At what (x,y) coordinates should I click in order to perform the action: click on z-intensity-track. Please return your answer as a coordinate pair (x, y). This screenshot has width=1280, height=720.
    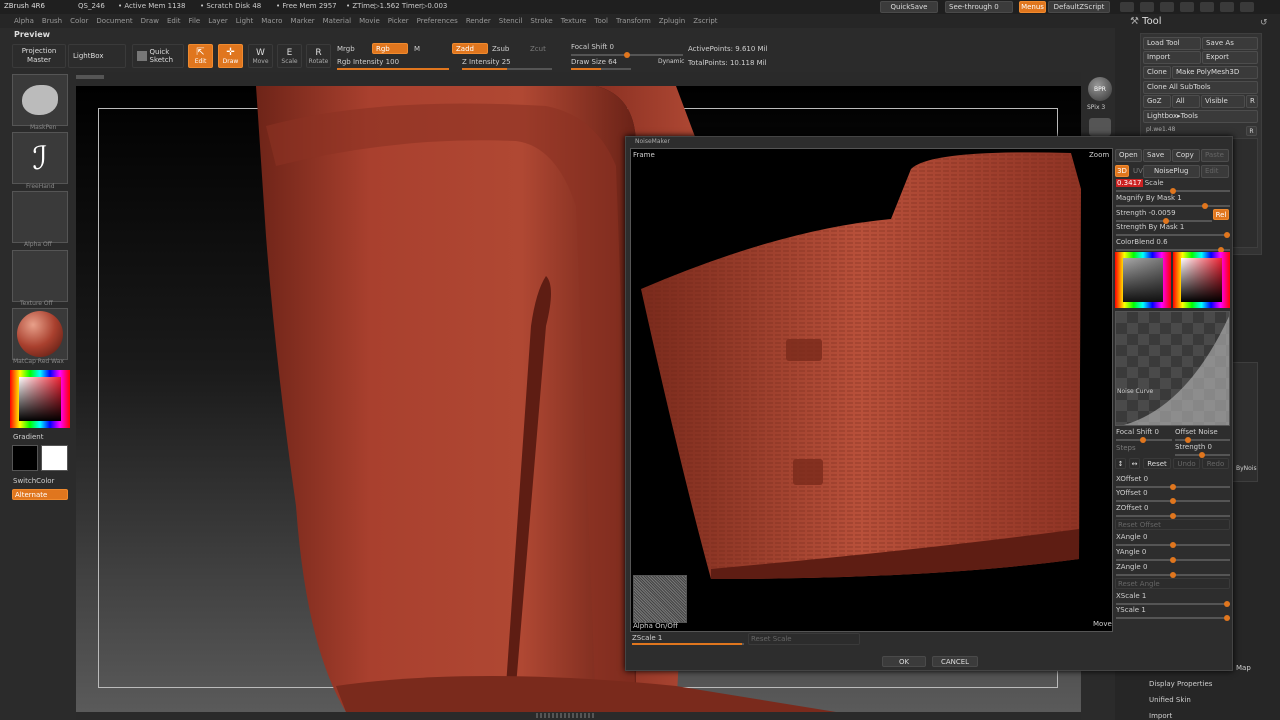
    Looking at the image, I should click on (507, 69).